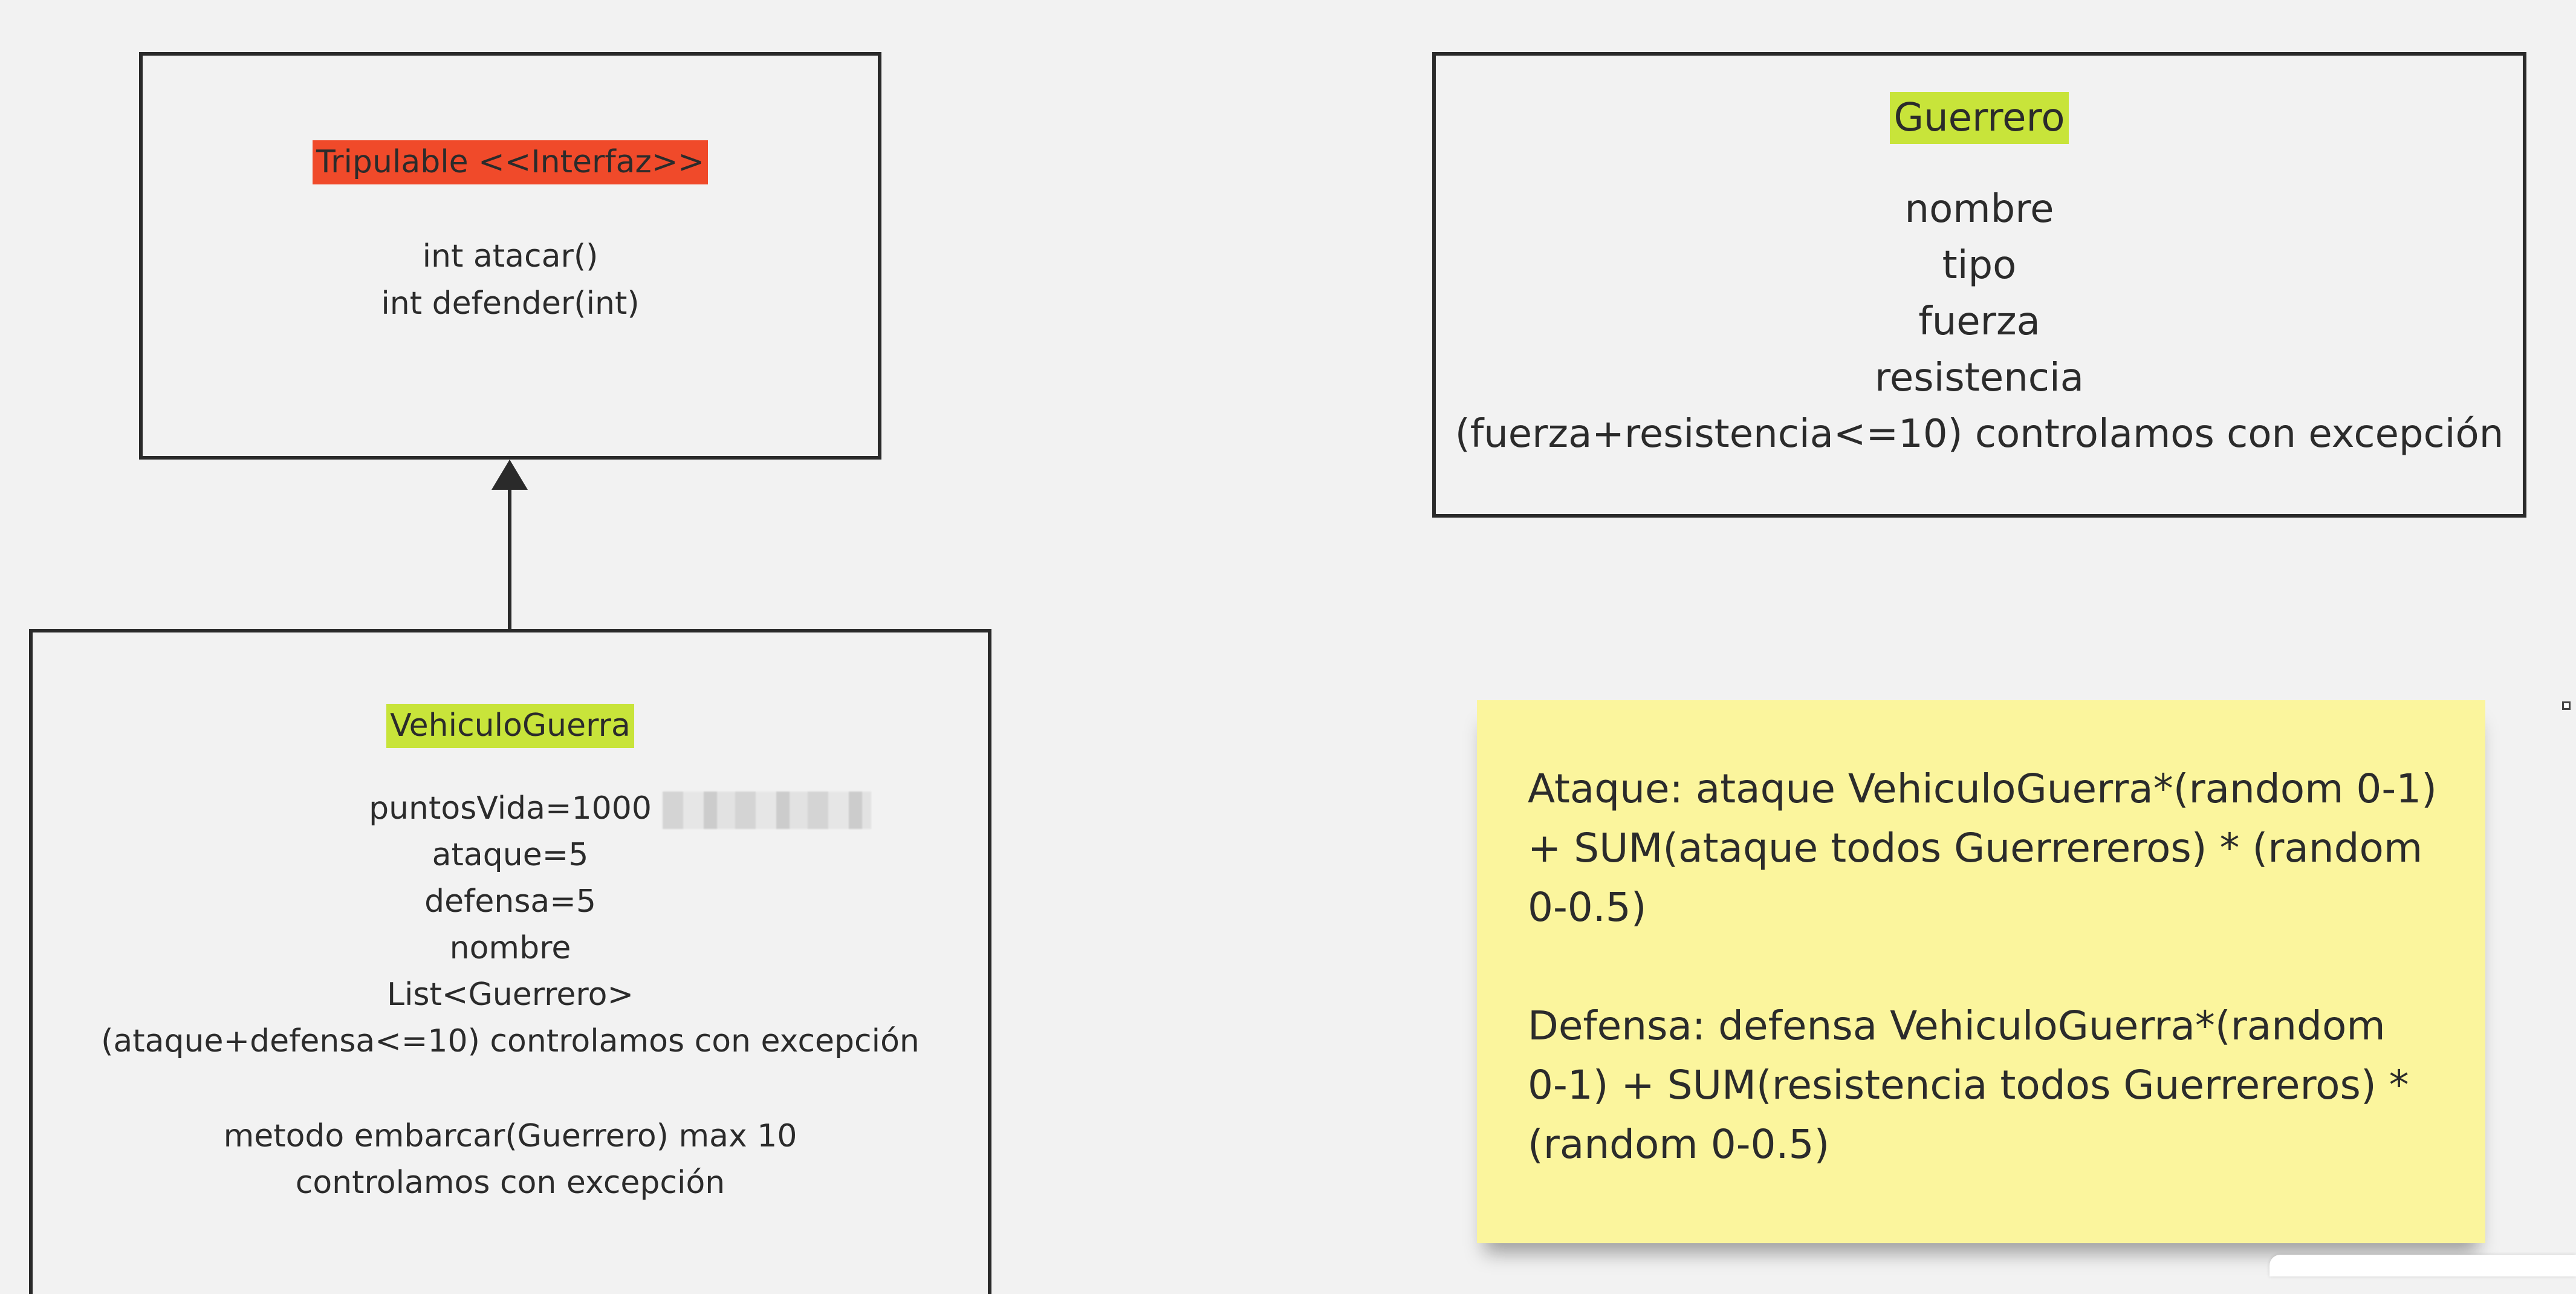 The height and width of the screenshot is (1294, 2576). What do you see at coordinates (766, 811) in the screenshot?
I see `redacted-area` at bounding box center [766, 811].